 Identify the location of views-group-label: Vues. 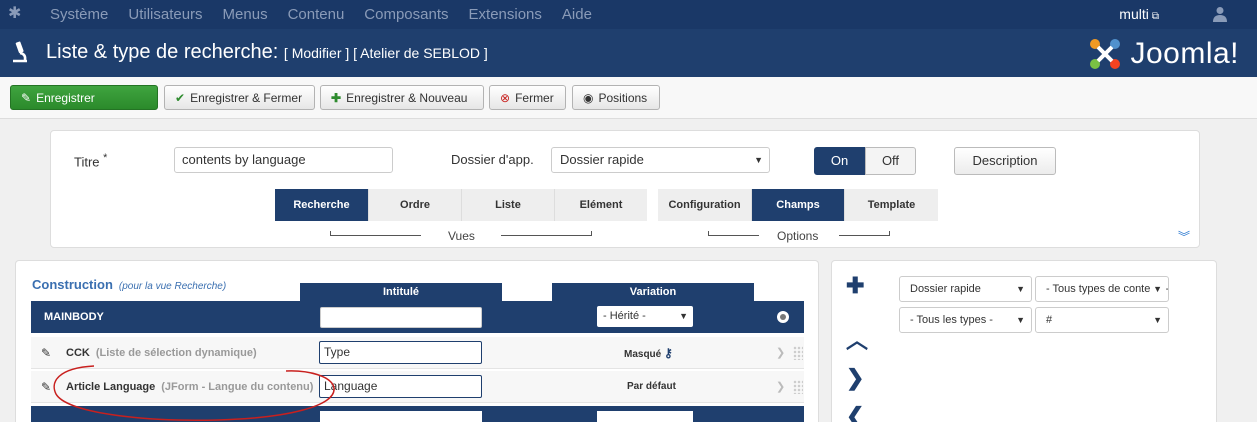
(461, 236).